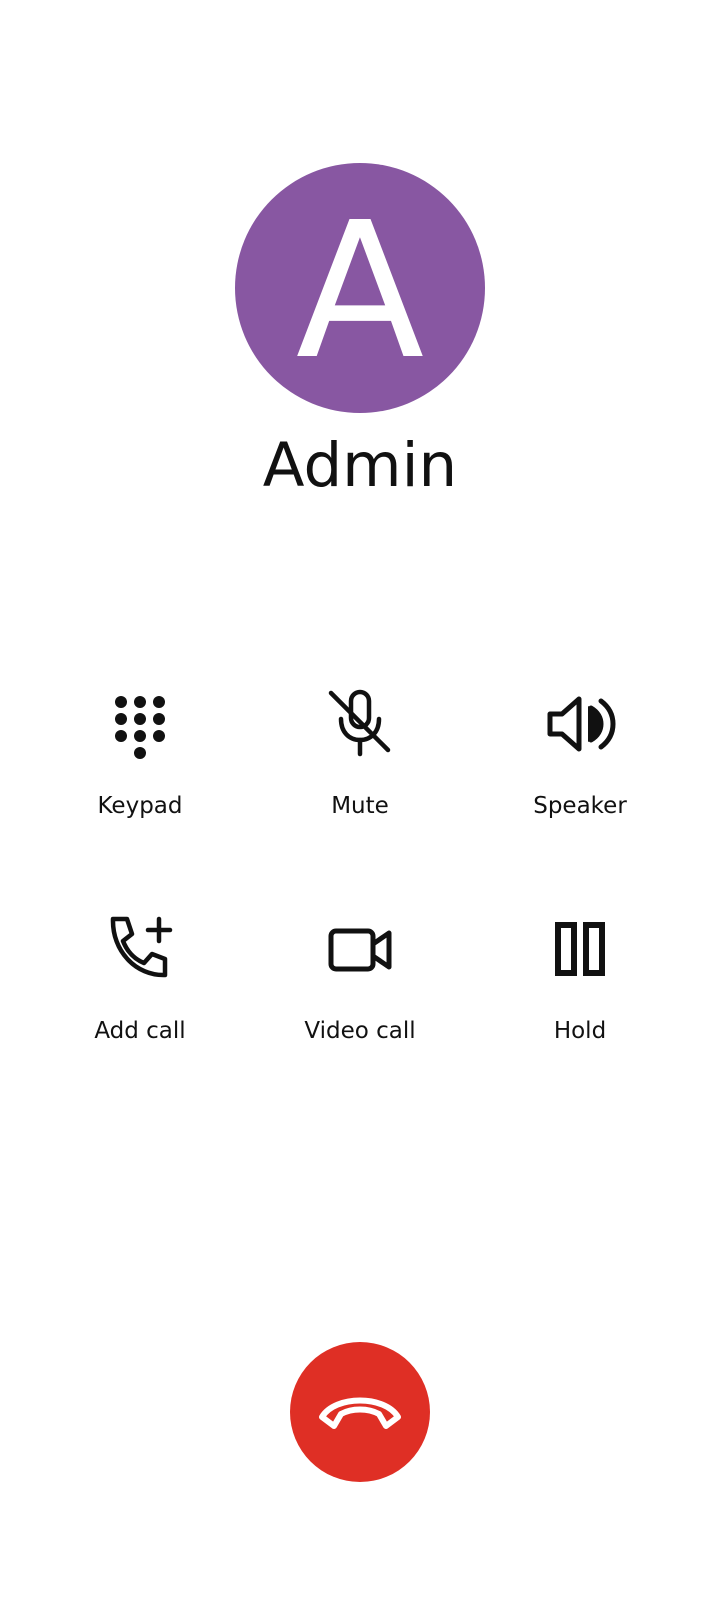 This screenshot has width=720, height=1600. I want to click on add-call-icon, so click(140, 949).